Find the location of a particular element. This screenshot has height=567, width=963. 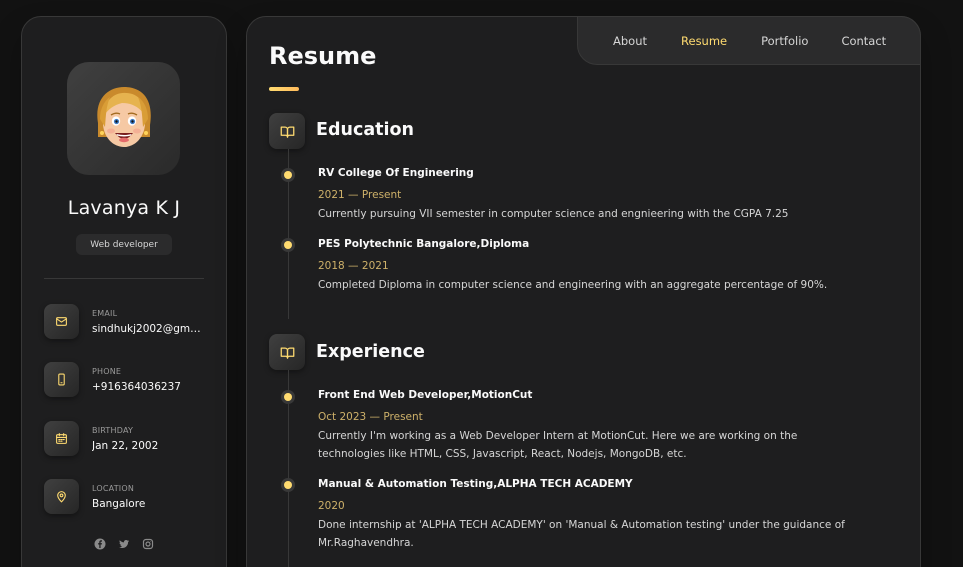

contact-birthday: Birthday Jan 22, 2002 is located at coordinates (129, 441).